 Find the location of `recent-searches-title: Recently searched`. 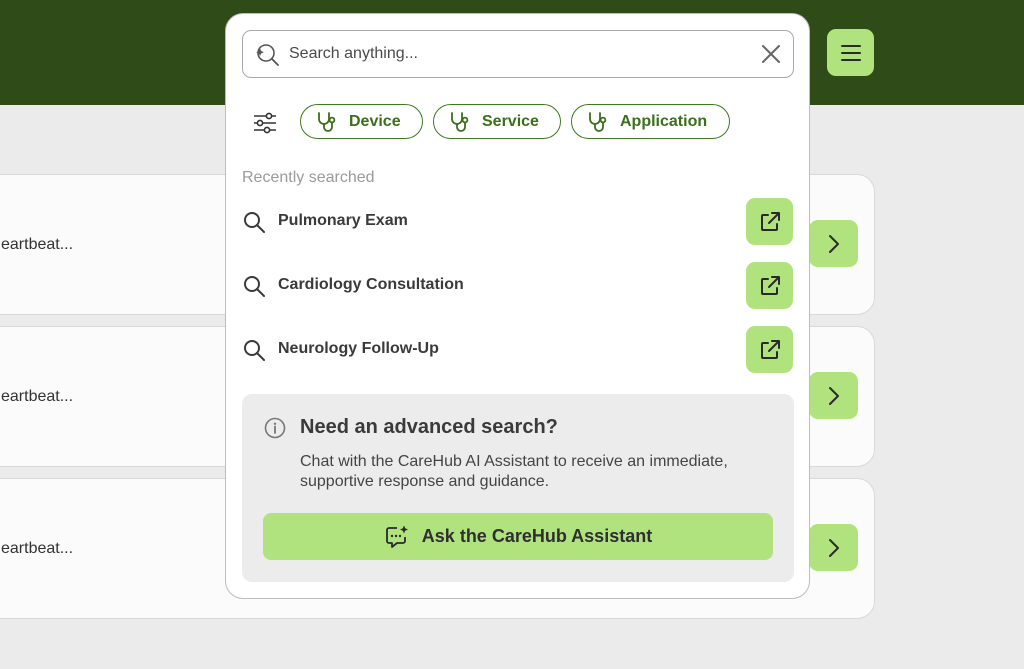

recent-searches-title: Recently searched is located at coordinates (308, 177).